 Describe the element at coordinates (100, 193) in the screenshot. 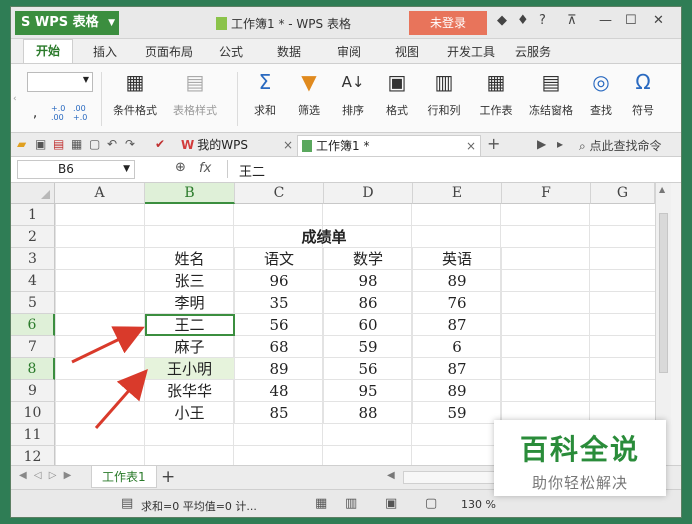

I see `column-header-a: A` at that location.